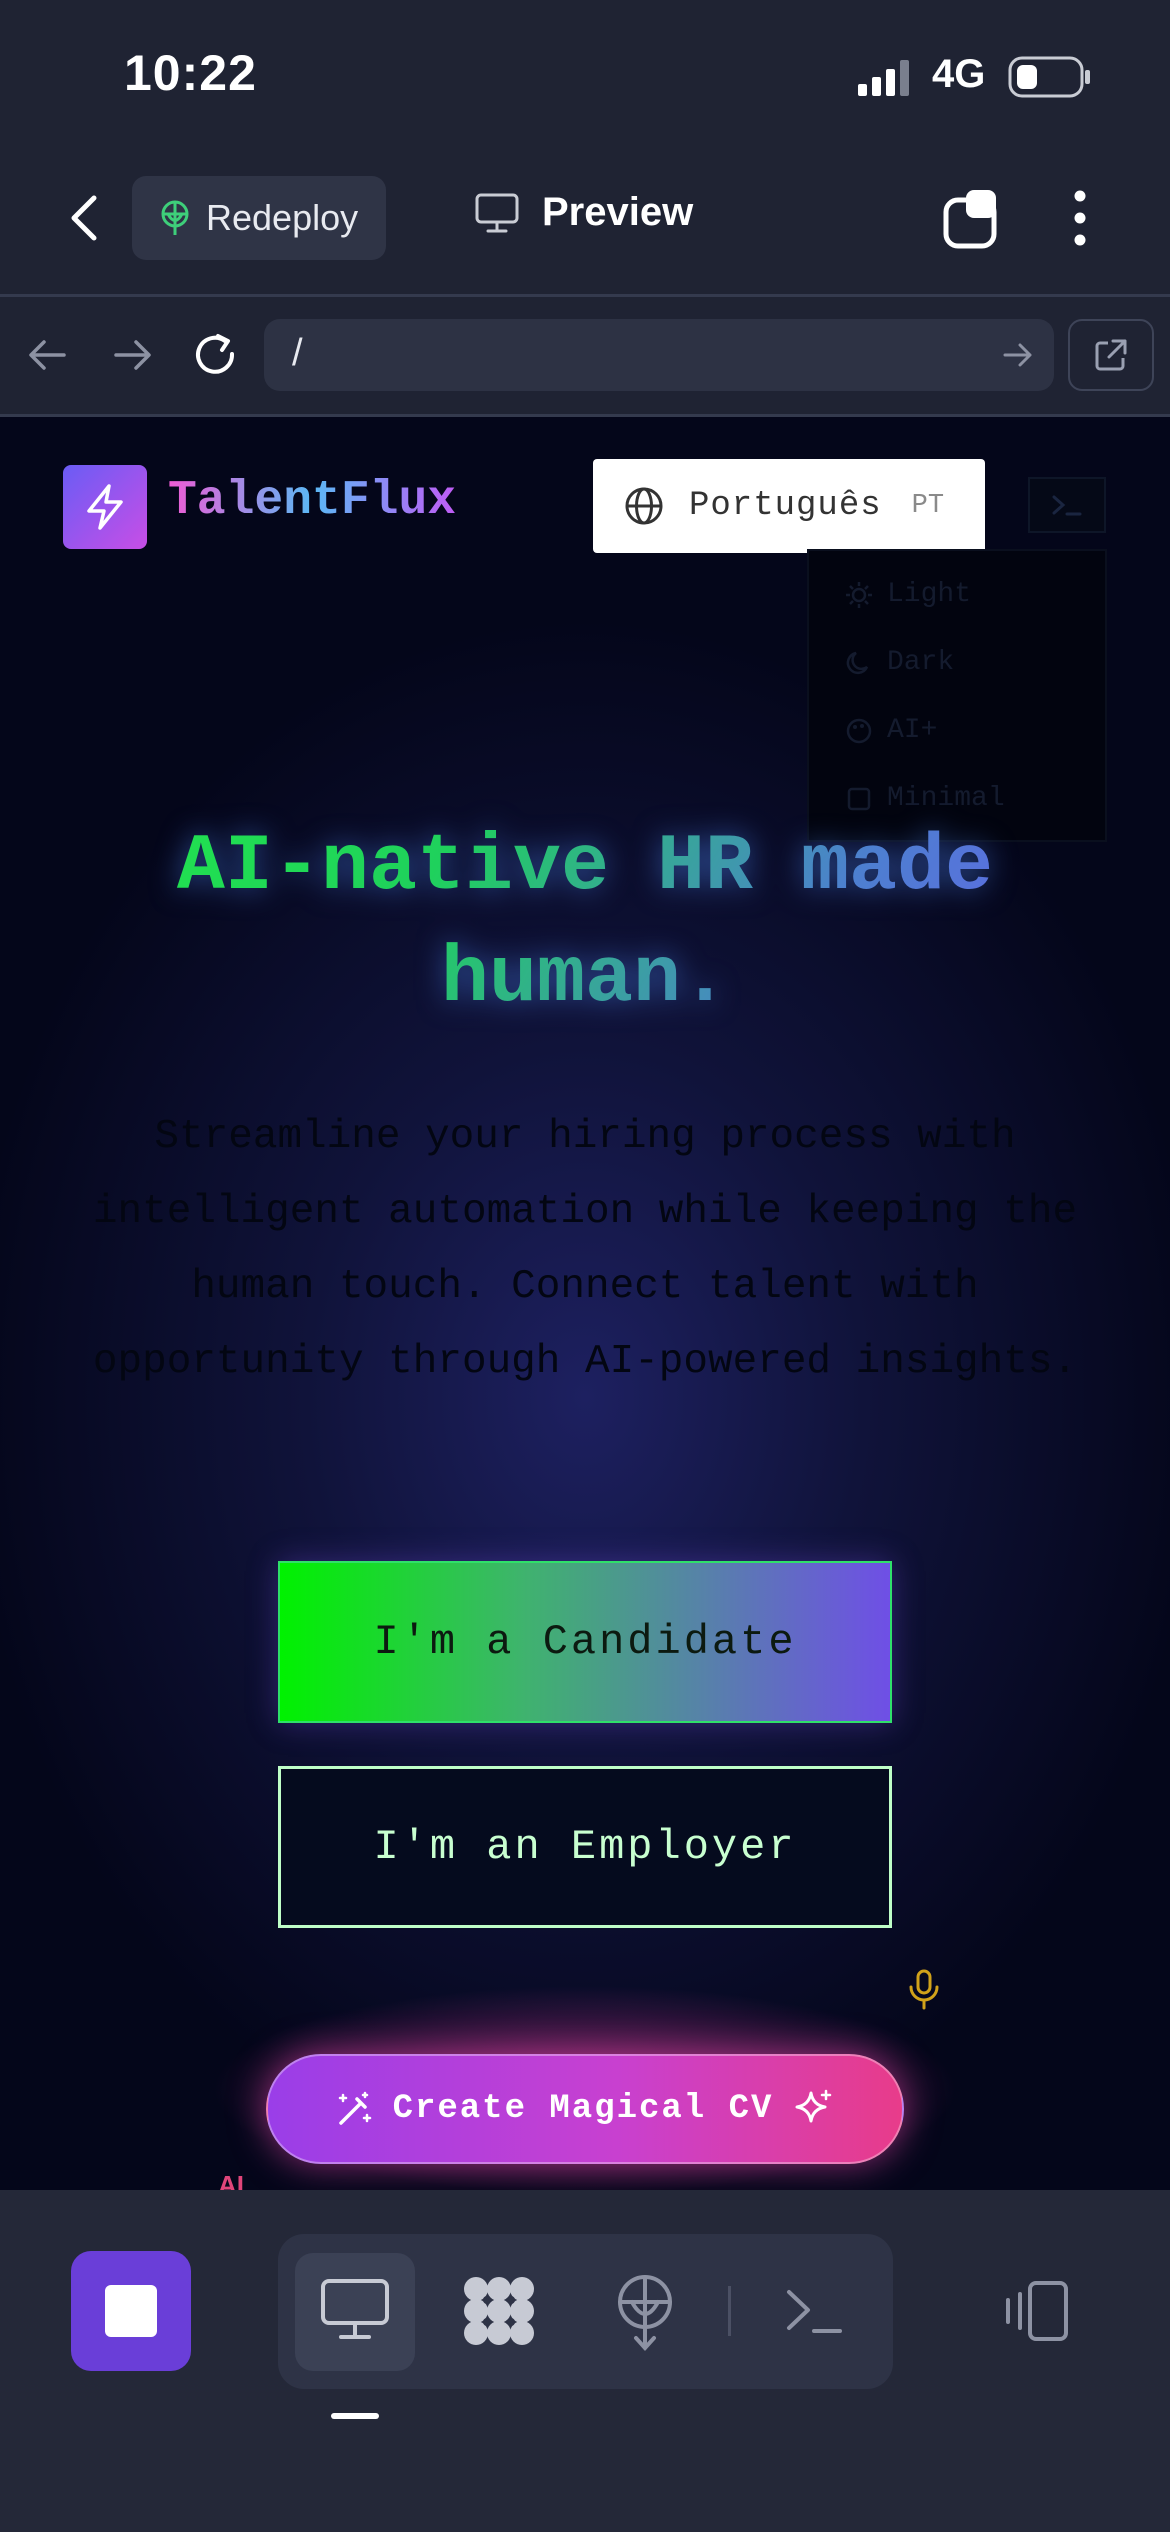 The width and height of the screenshot is (1170, 2532). What do you see at coordinates (312, 501) in the screenshot?
I see `brand-name: TalentFlux` at bounding box center [312, 501].